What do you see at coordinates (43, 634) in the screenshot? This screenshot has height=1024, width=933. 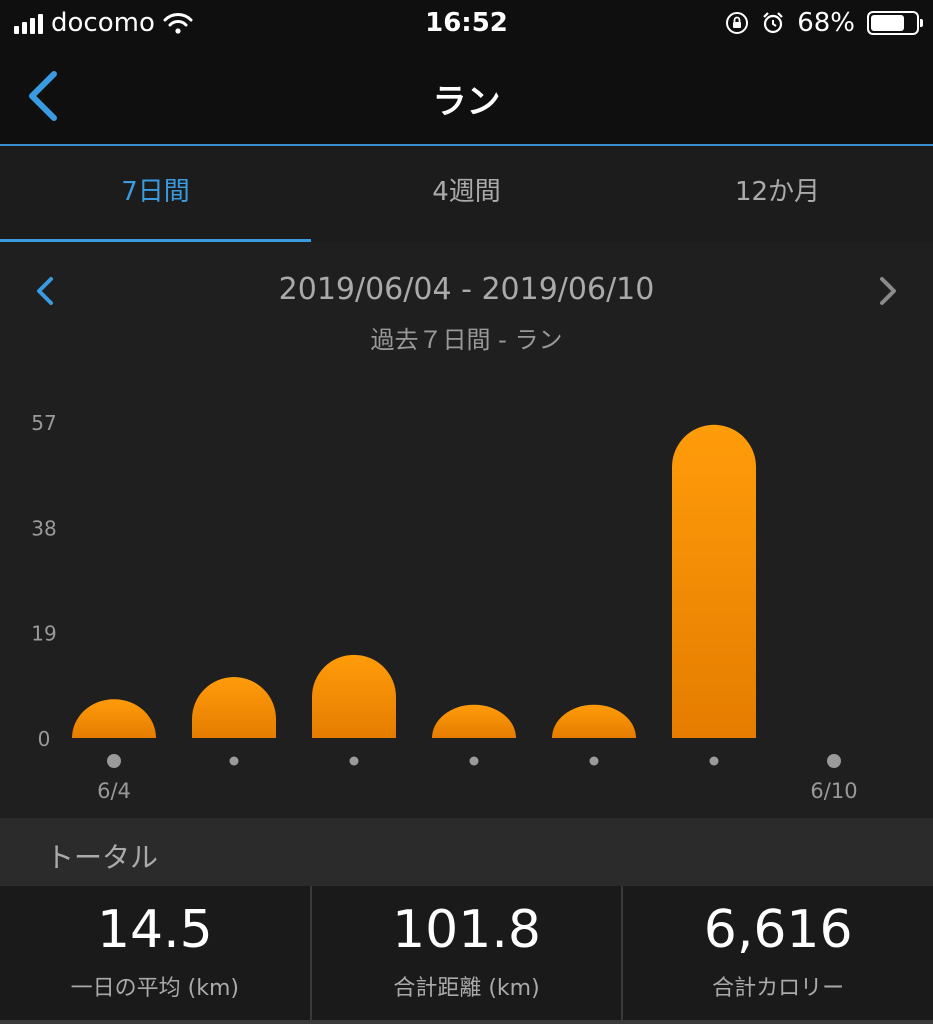 I see `y-tick-label: 19` at bounding box center [43, 634].